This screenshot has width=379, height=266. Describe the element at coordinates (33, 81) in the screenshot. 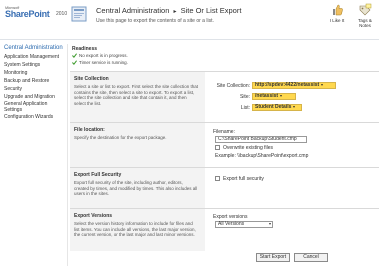

I see `sidebar-item-backup-and-restore: Backup and Restore` at that location.